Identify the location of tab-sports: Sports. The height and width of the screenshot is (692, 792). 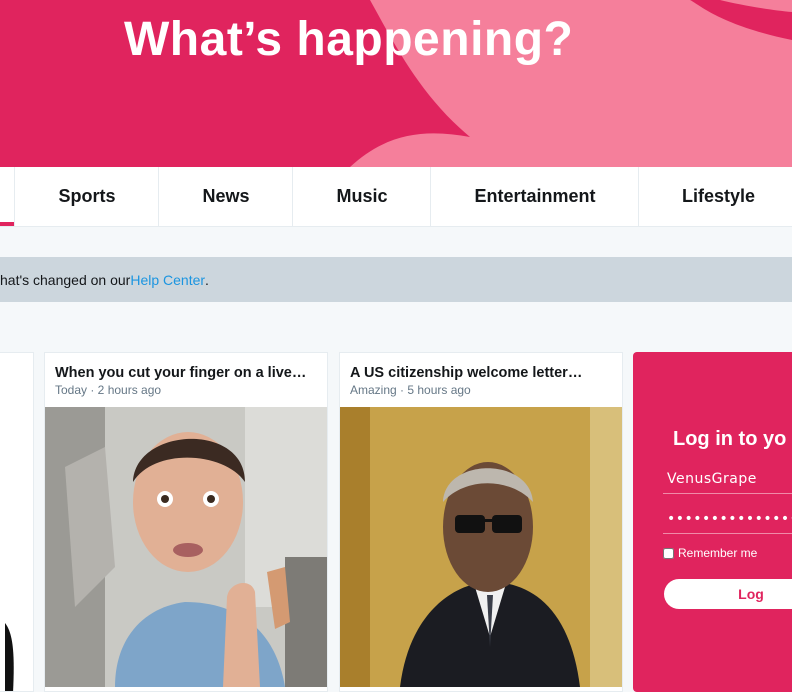
(86, 196).